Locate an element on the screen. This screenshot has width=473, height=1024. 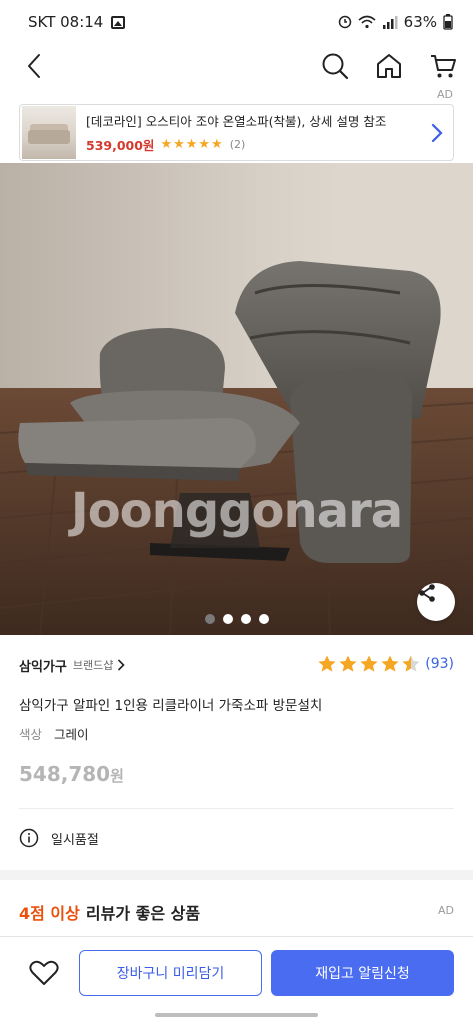
brand-row: 삼익가구 브랜드샵 (93) is located at coordinates (236, 665).